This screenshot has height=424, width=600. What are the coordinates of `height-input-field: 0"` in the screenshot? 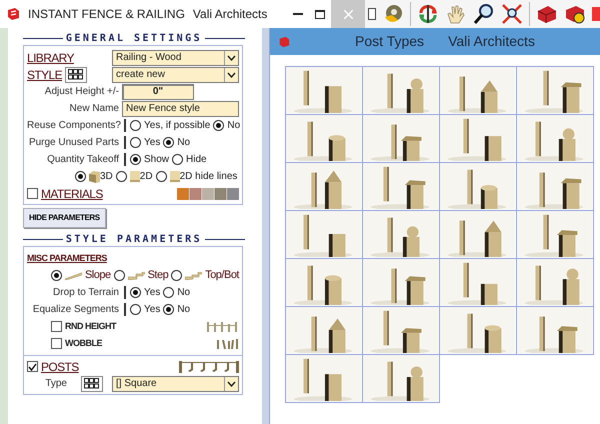 It's located at (158, 92).